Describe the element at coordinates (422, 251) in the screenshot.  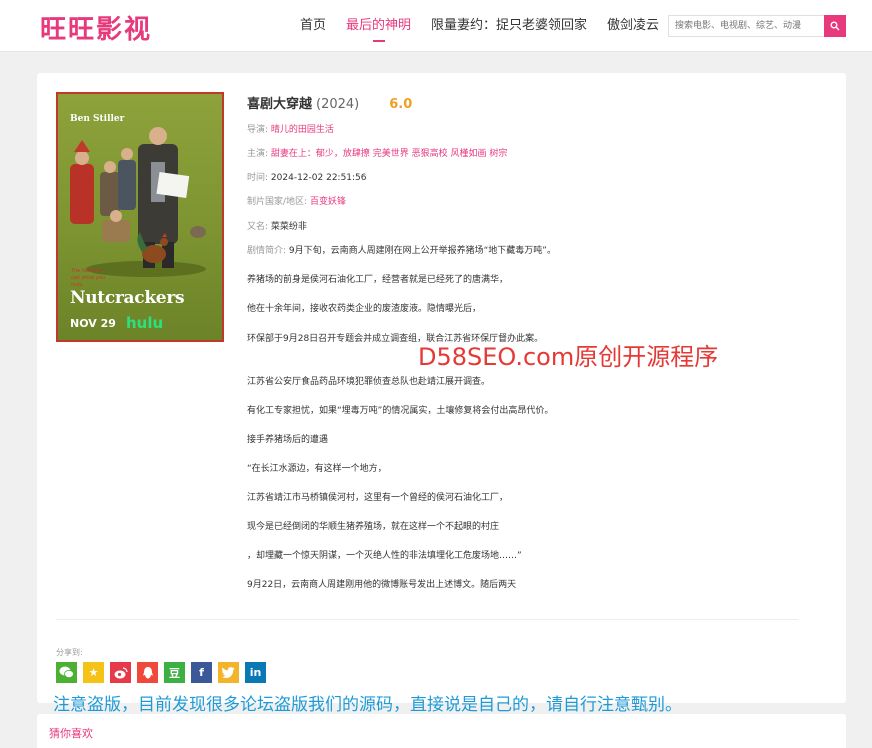
I see `intro-first-line: 9月下旬，云南商人周建刚在网上公开举报养猪场“地下藏毒万吨”。` at that location.